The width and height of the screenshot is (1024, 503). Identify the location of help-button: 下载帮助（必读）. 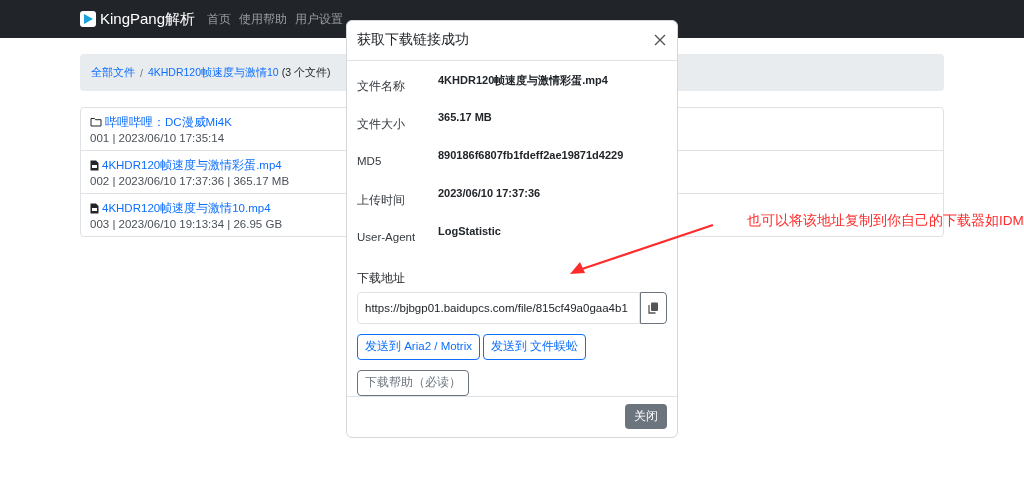
(413, 382).